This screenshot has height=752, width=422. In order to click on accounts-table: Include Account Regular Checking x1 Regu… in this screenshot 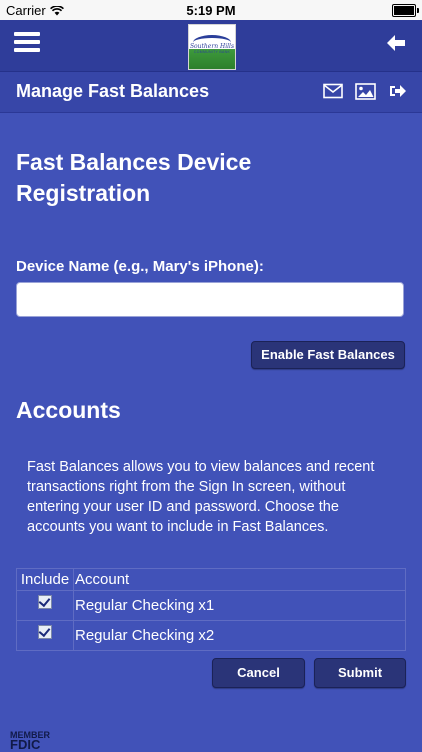, I will do `click(211, 609)`.